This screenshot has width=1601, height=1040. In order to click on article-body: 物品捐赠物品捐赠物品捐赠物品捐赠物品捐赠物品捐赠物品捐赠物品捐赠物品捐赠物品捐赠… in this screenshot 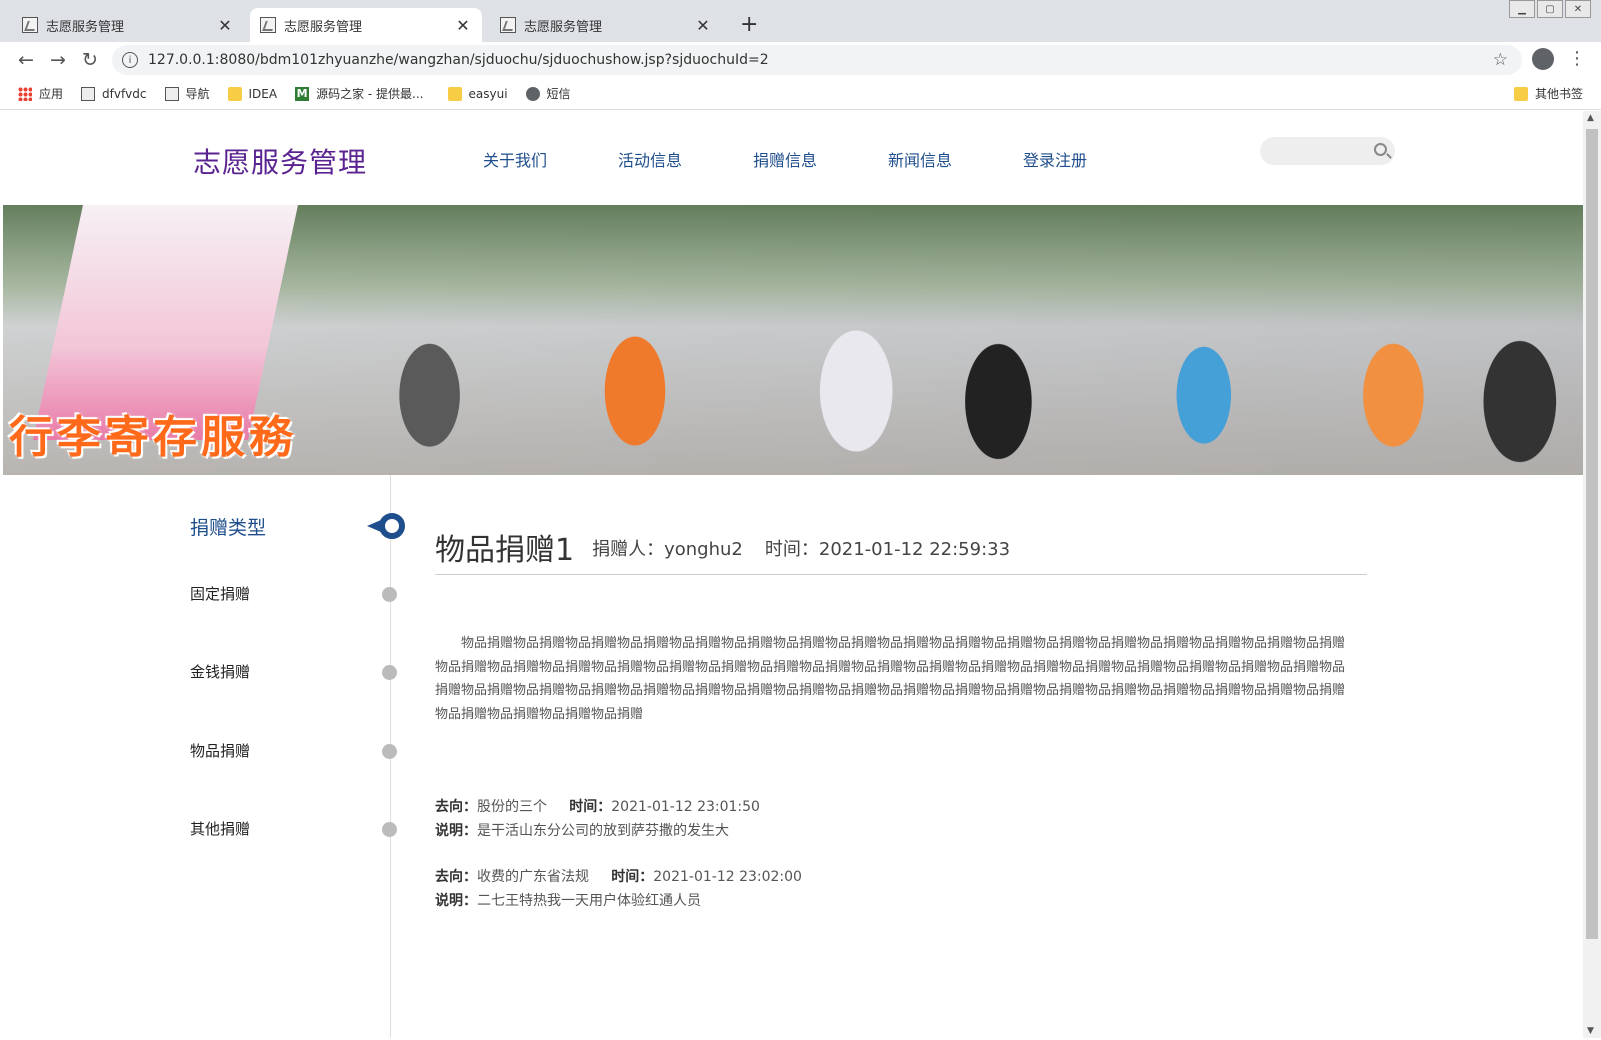, I will do `click(890, 679)`.